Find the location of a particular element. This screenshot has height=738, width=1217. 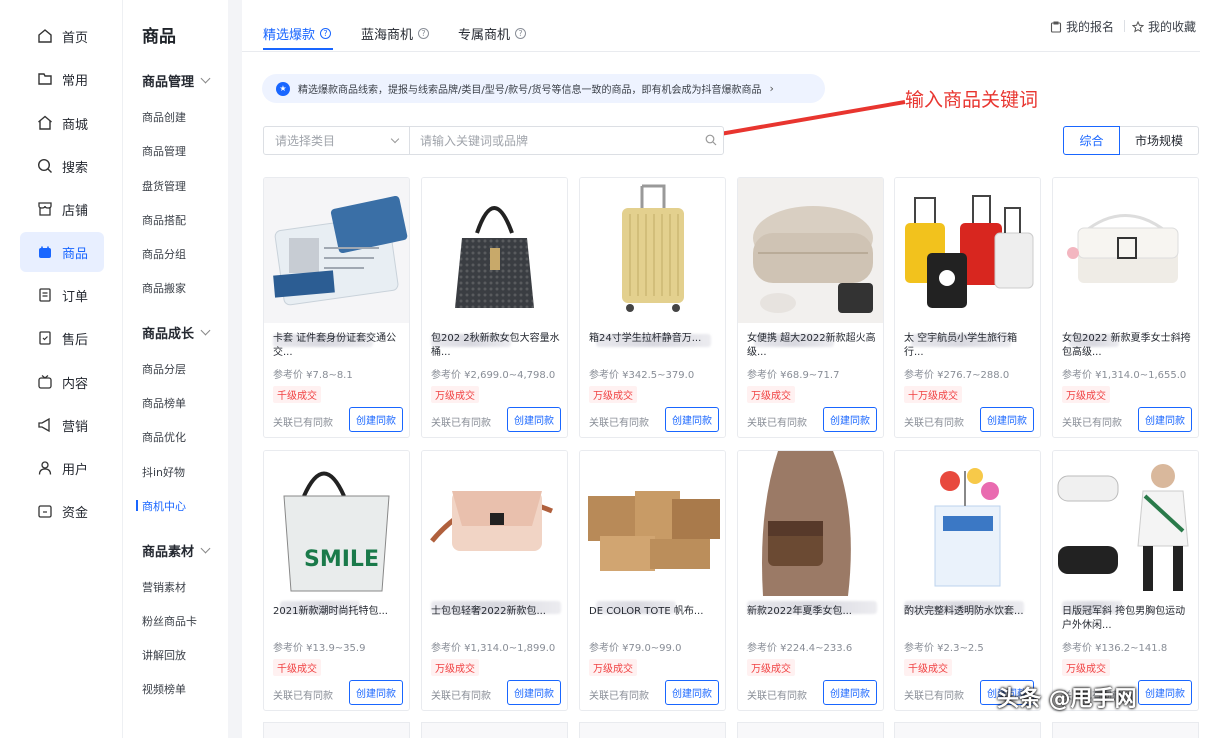

category-select: 请选择类目 is located at coordinates (336, 140).